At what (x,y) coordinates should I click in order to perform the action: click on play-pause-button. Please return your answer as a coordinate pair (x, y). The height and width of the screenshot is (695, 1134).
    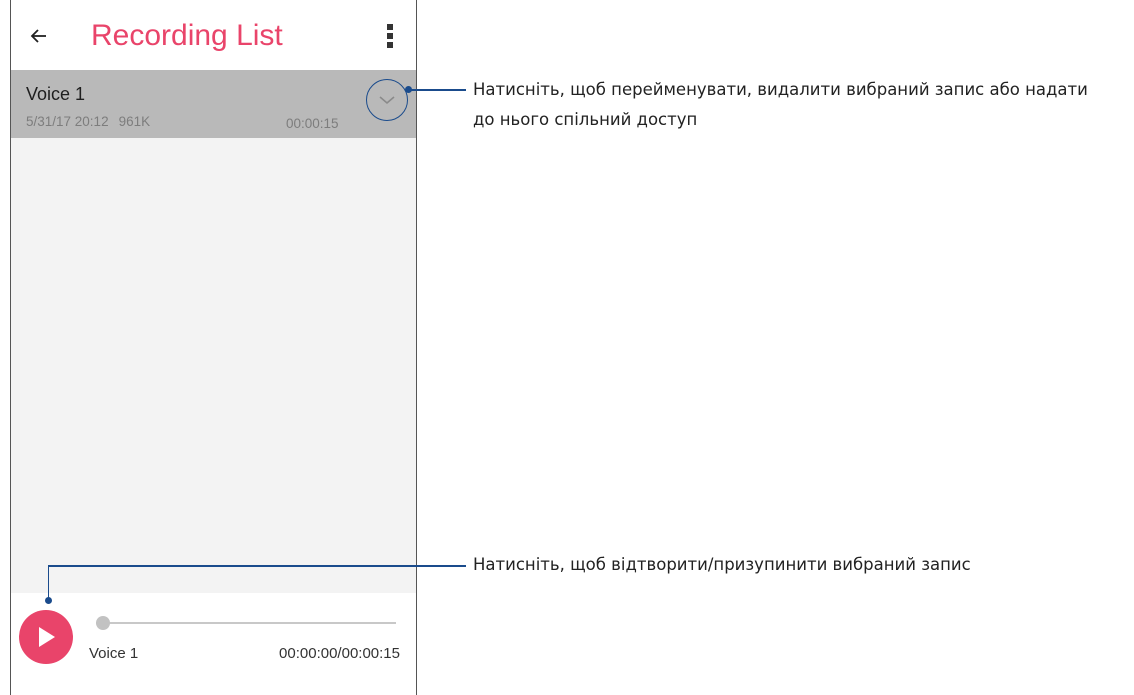
    Looking at the image, I should click on (46, 637).